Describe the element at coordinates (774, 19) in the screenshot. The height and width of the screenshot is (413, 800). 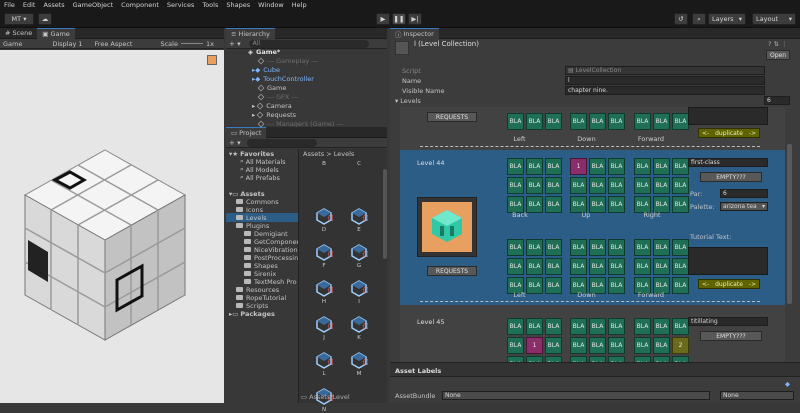
I see `layout-dropdown: Layout ▾` at that location.